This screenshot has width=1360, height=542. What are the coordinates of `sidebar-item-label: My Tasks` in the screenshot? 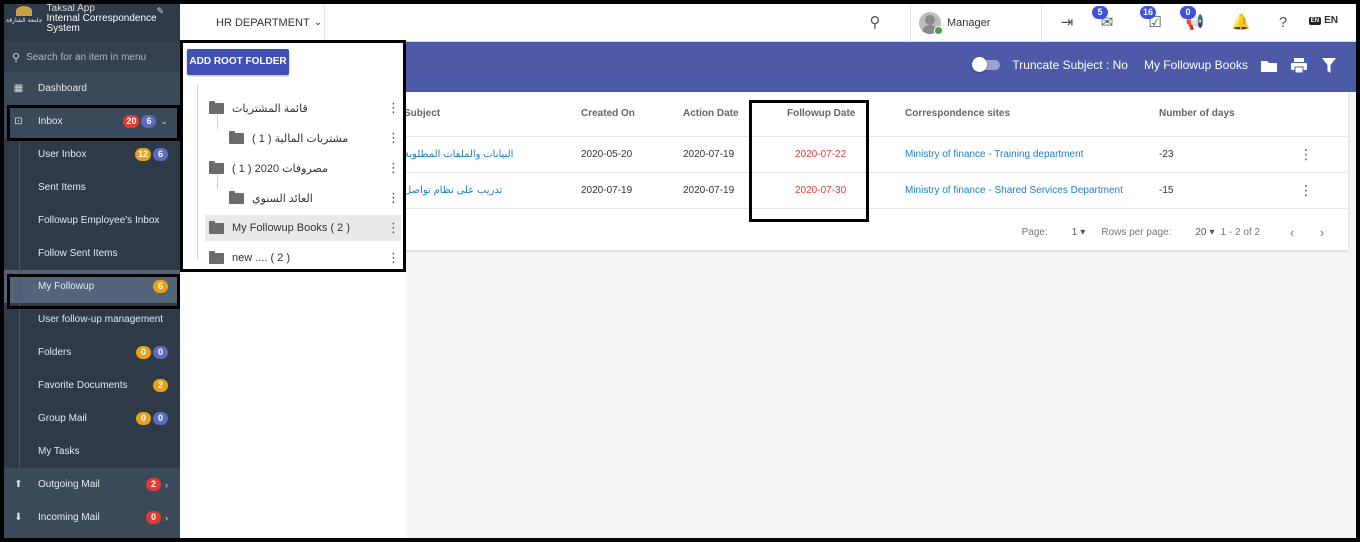 It's located at (59, 451).